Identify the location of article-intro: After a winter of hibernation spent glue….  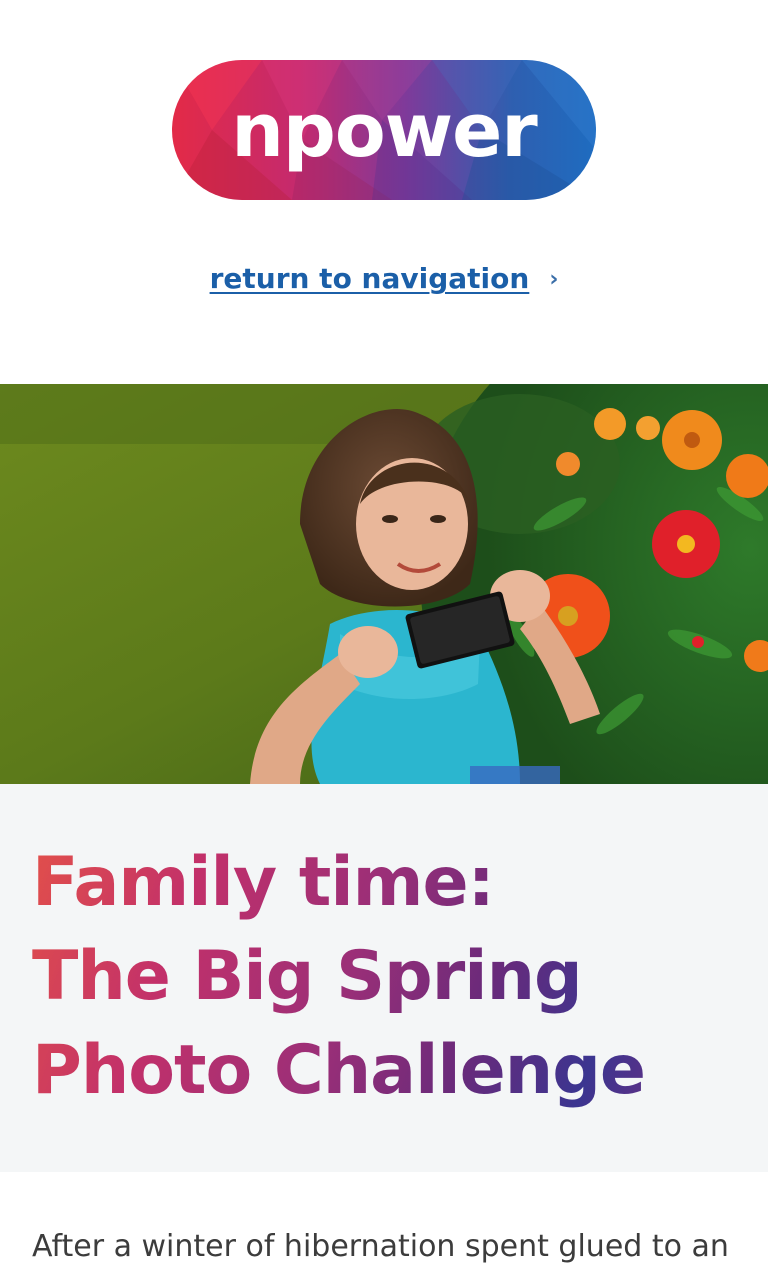
(380, 1246).